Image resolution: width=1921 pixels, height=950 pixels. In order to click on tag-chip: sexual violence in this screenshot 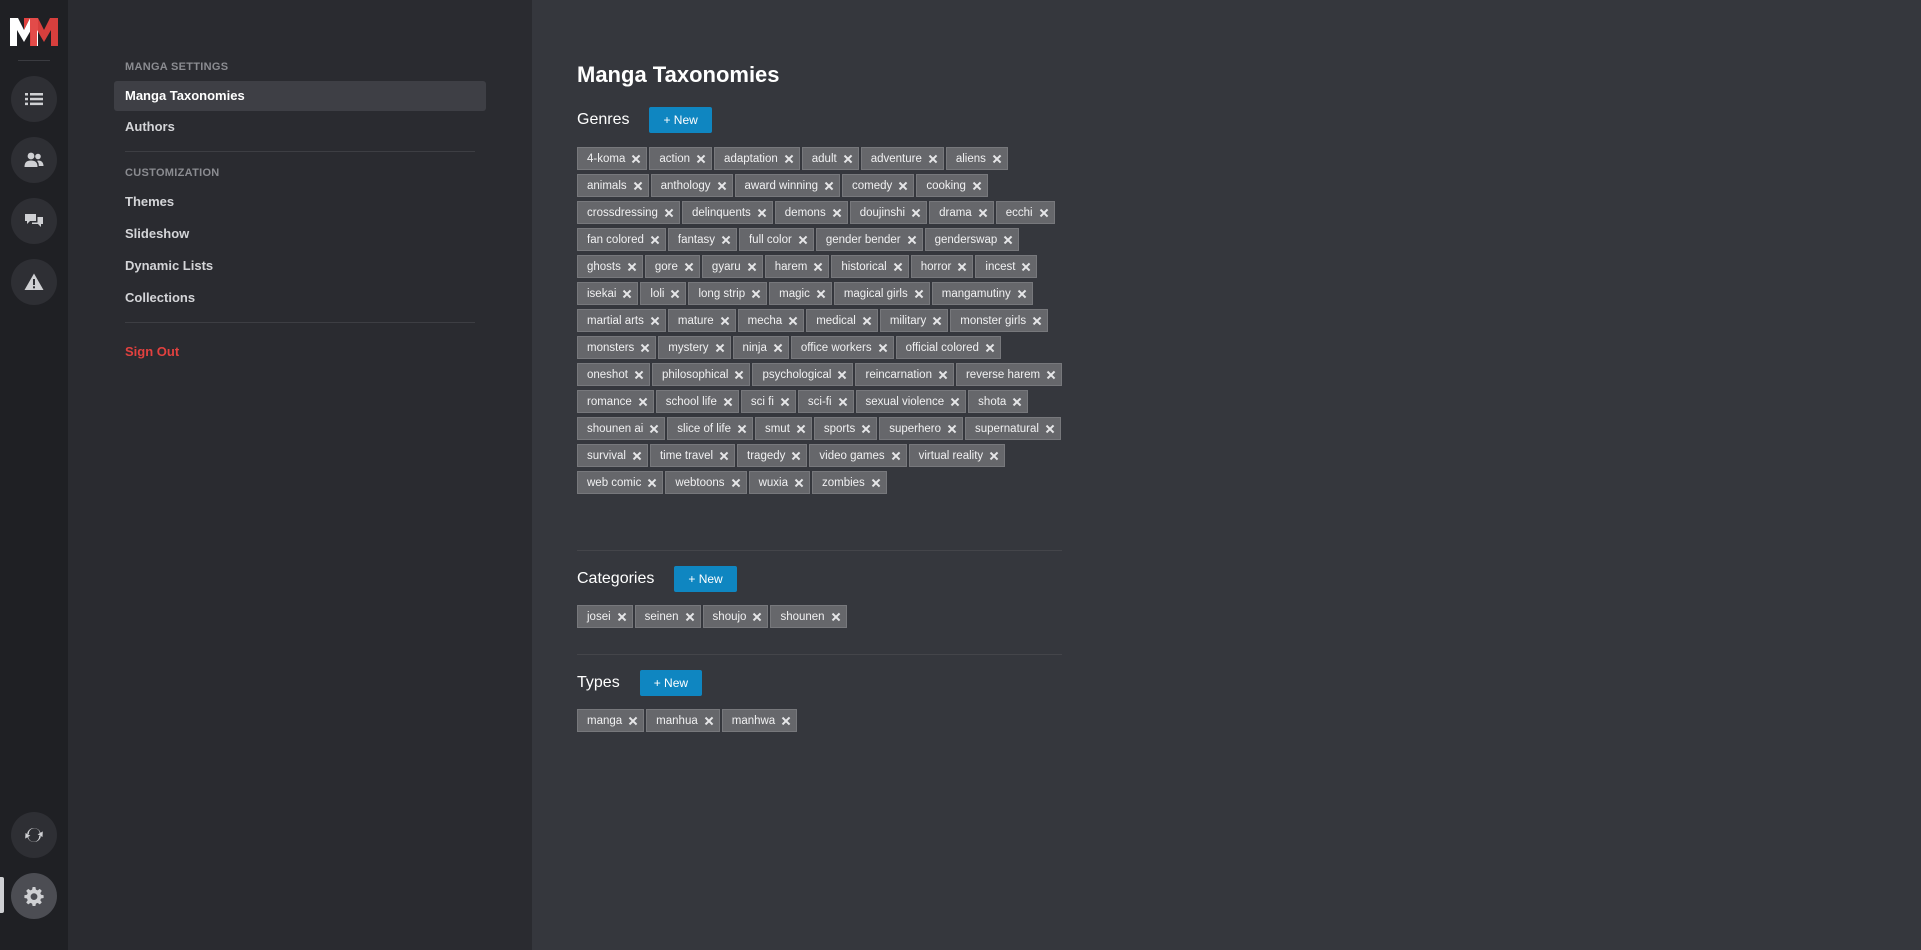, I will do `click(911, 401)`.